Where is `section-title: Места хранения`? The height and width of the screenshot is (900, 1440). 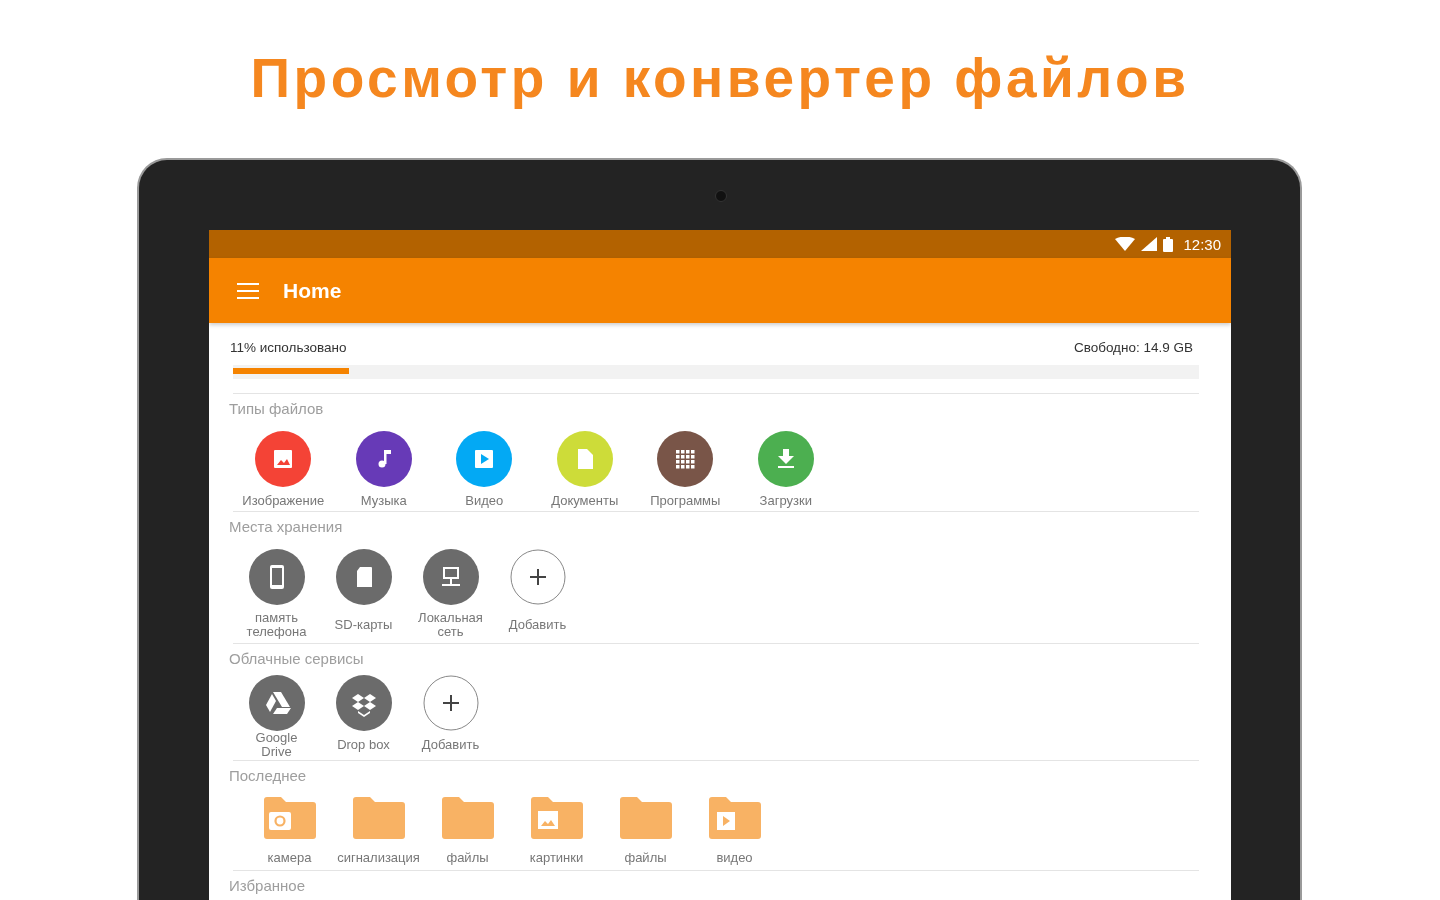
section-title: Места хранения is located at coordinates (286, 526).